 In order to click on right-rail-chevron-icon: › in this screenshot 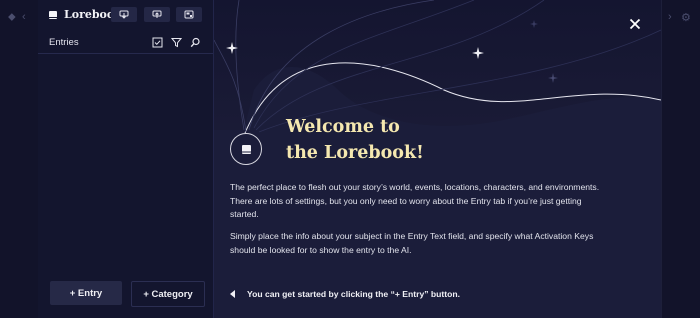, I will do `click(670, 17)`.